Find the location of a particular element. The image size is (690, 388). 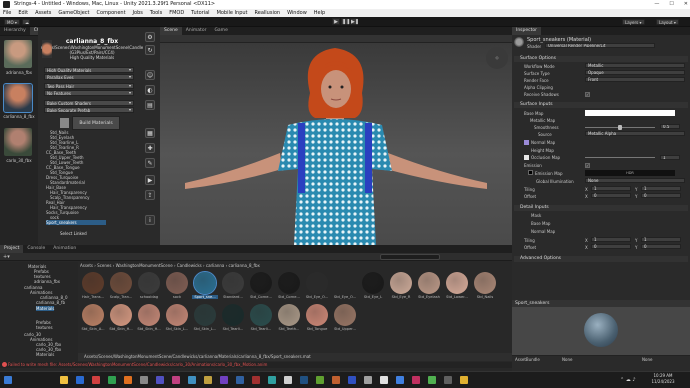

bake-prefab-toggle: Bake Separate Prefab is located at coordinates (89, 110).